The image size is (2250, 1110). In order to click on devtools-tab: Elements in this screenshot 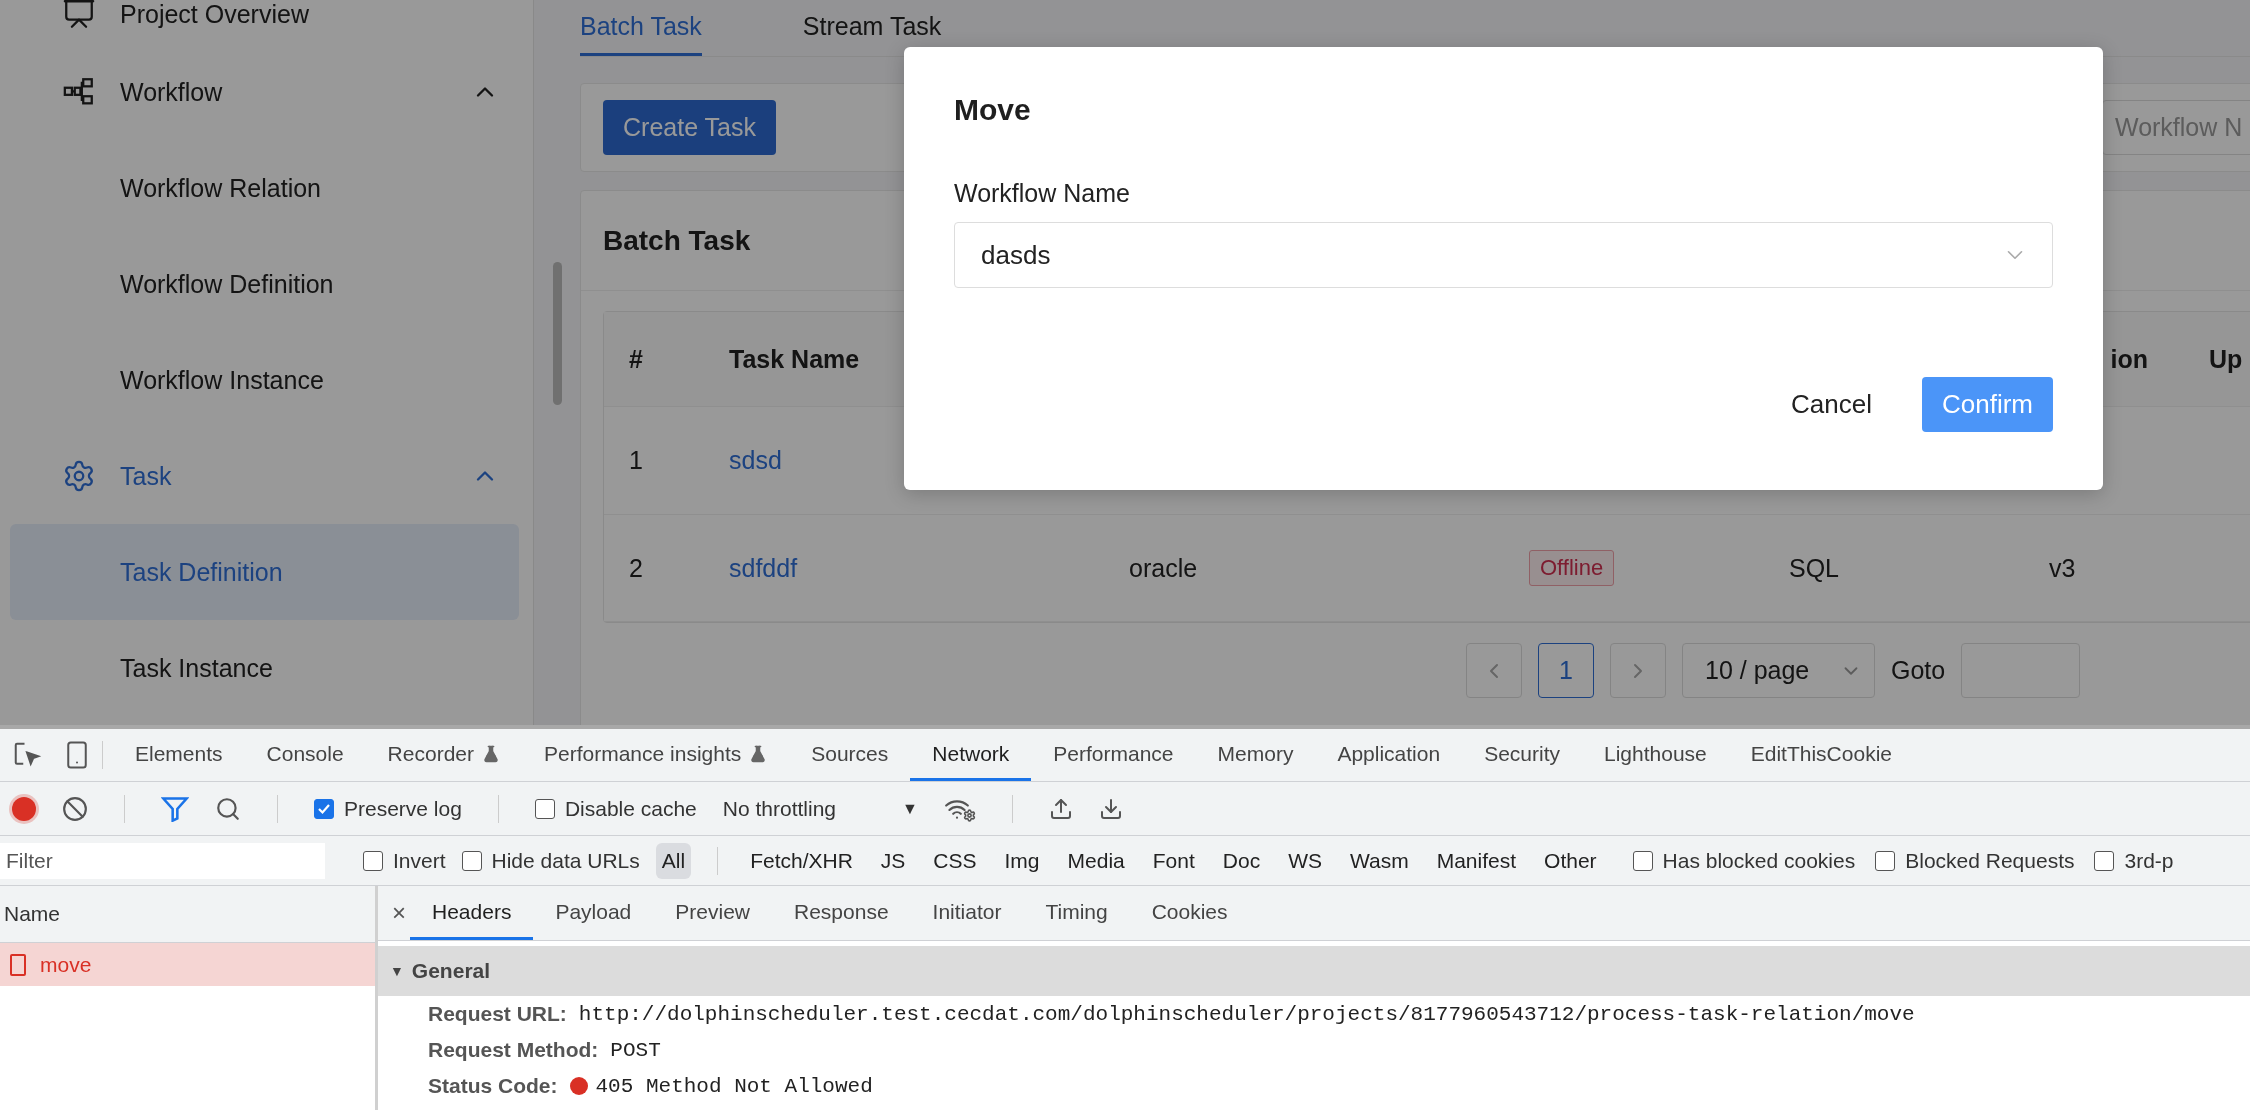, I will do `click(179, 755)`.